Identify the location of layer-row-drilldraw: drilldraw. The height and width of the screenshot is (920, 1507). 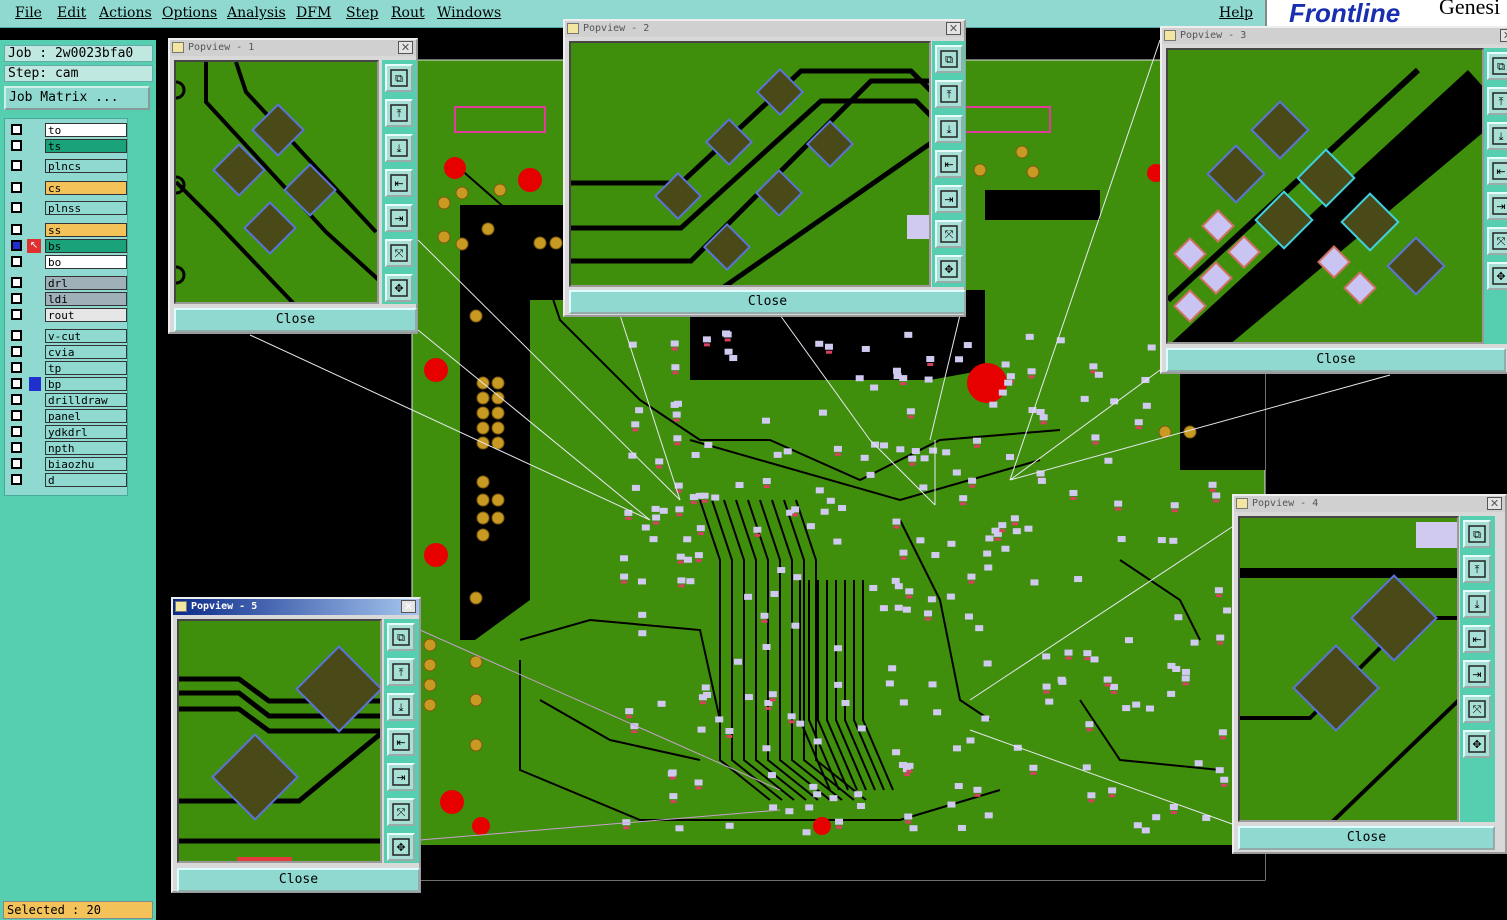
(68, 400).